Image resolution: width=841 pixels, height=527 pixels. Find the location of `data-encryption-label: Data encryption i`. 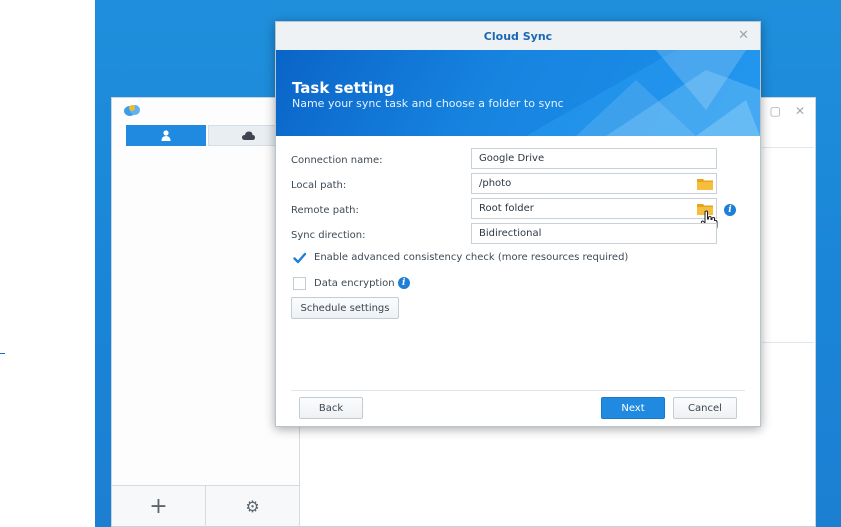

data-encryption-label: Data encryption i is located at coordinates (362, 283).